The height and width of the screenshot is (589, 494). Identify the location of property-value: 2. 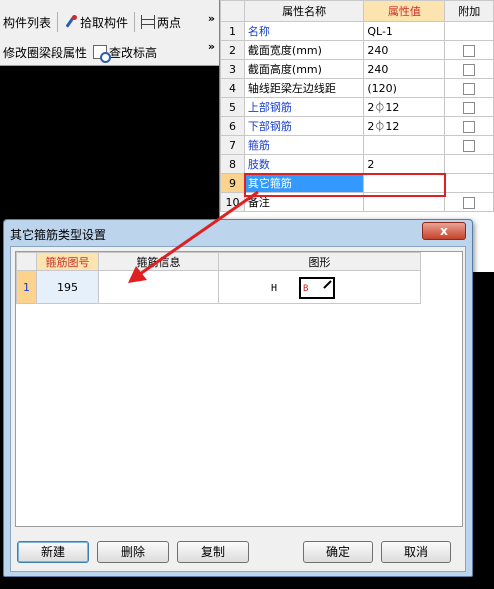
(404, 164).